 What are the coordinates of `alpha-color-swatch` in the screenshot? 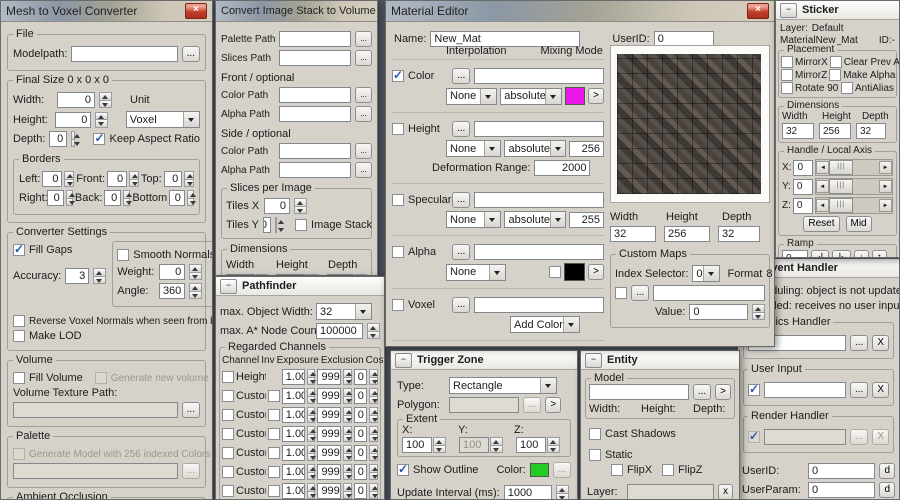 It's located at (574, 272).